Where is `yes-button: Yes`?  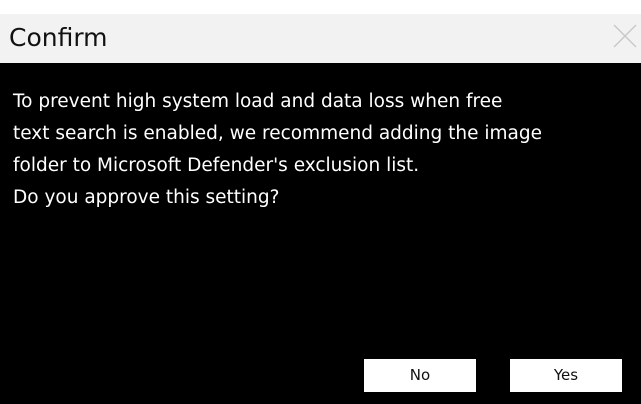 yes-button: Yes is located at coordinates (566, 375).